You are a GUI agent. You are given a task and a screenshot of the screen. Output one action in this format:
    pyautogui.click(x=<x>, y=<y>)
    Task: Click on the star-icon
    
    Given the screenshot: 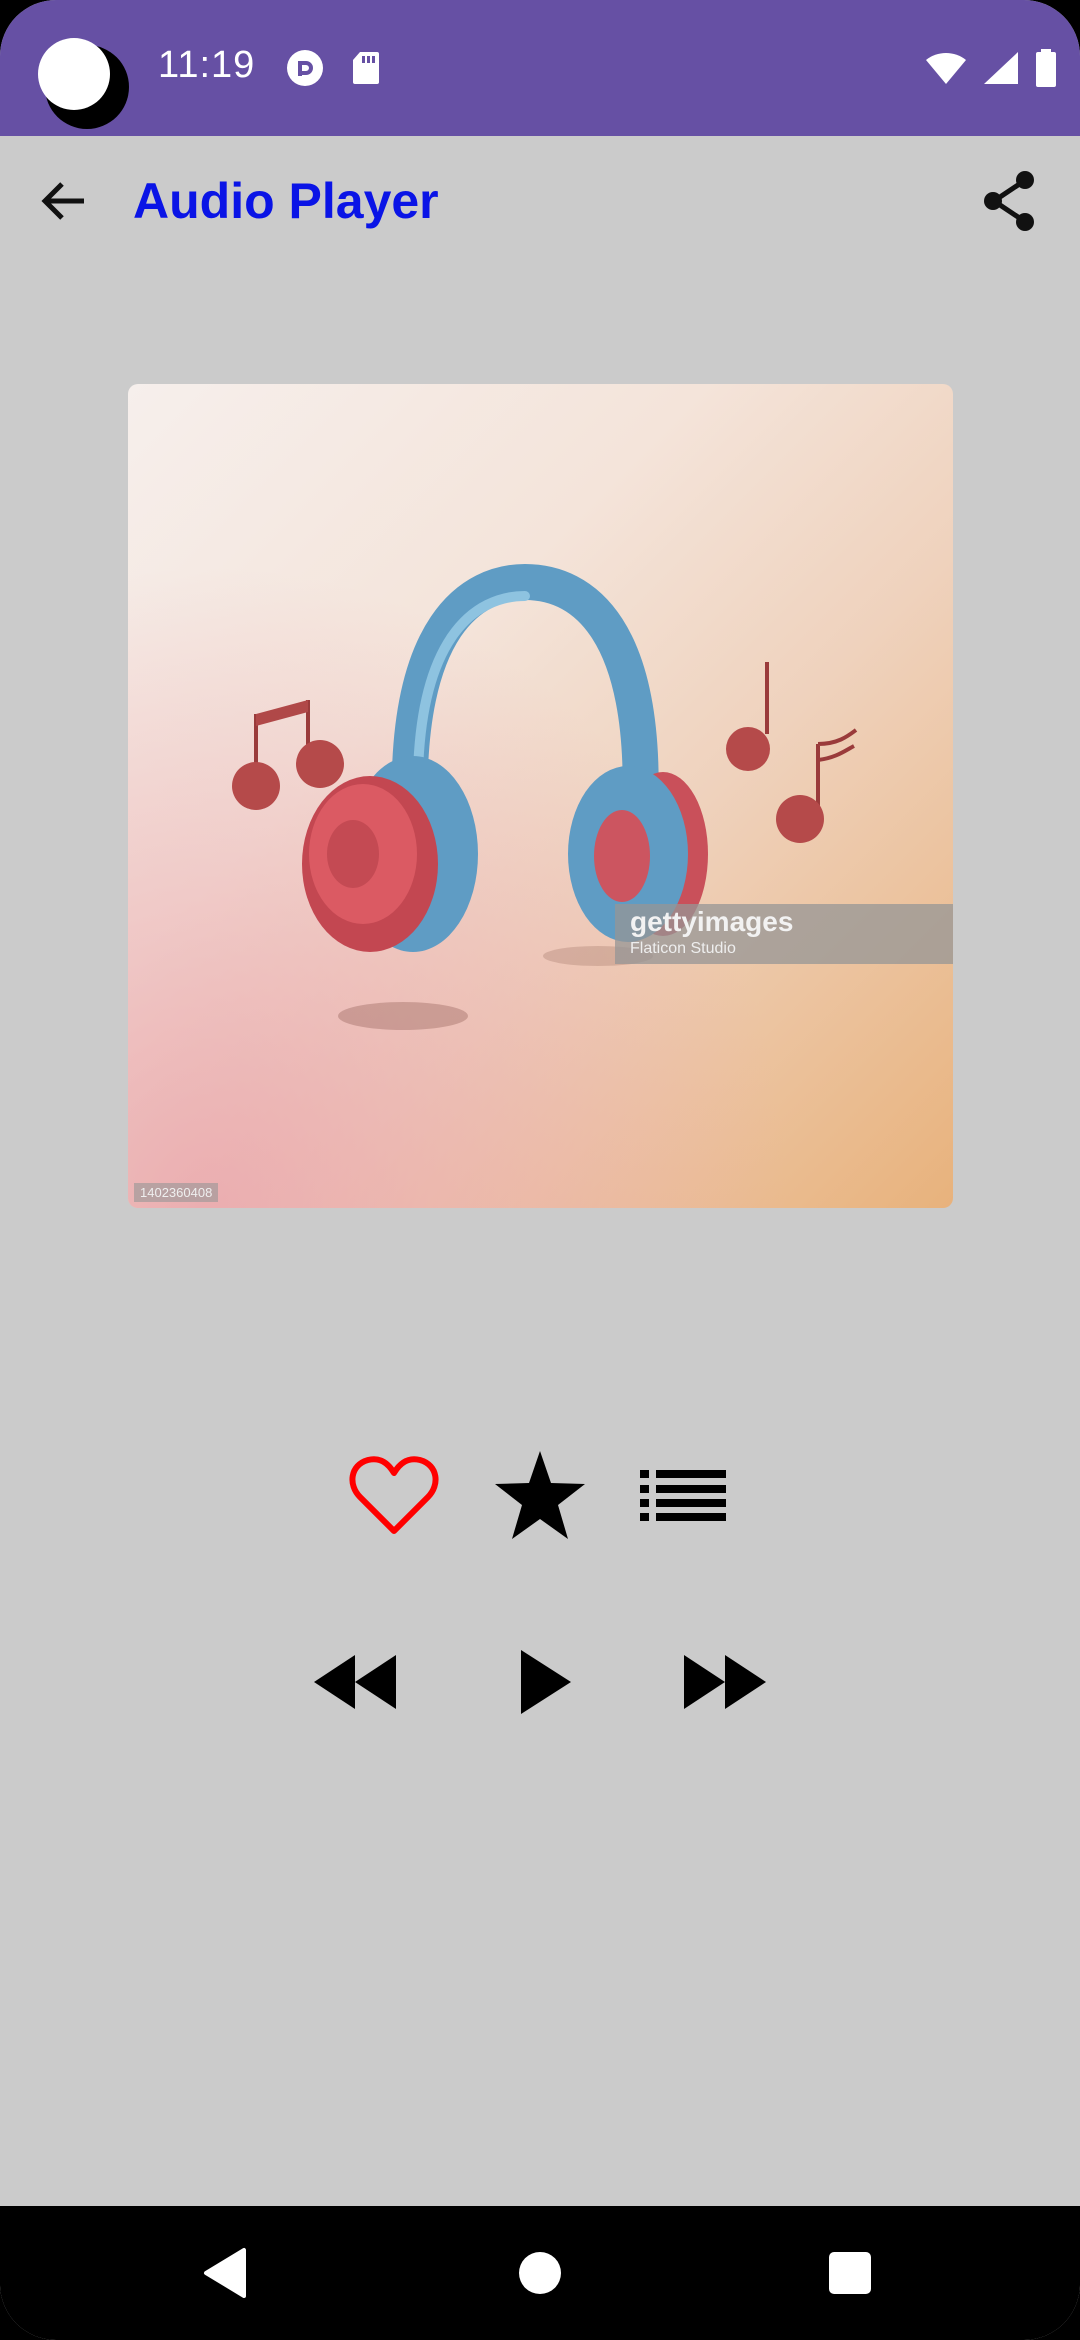 What is the action you would take?
    pyautogui.click(x=540, y=1495)
    